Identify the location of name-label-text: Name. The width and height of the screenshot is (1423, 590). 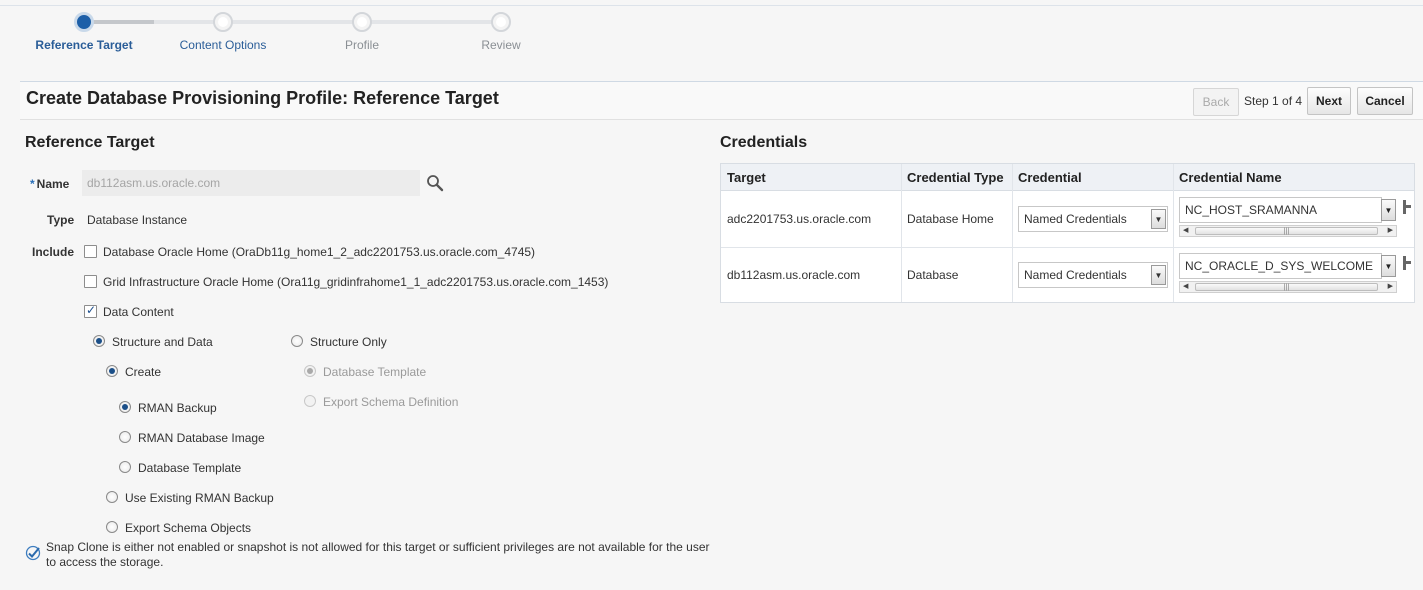
(53, 184).